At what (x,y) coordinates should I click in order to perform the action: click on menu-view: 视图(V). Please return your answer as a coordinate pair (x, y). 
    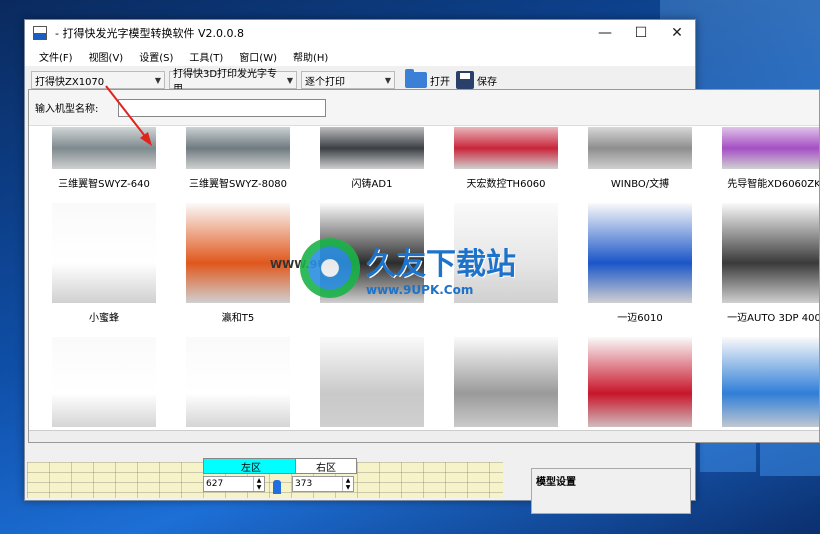
    Looking at the image, I should click on (106, 56).